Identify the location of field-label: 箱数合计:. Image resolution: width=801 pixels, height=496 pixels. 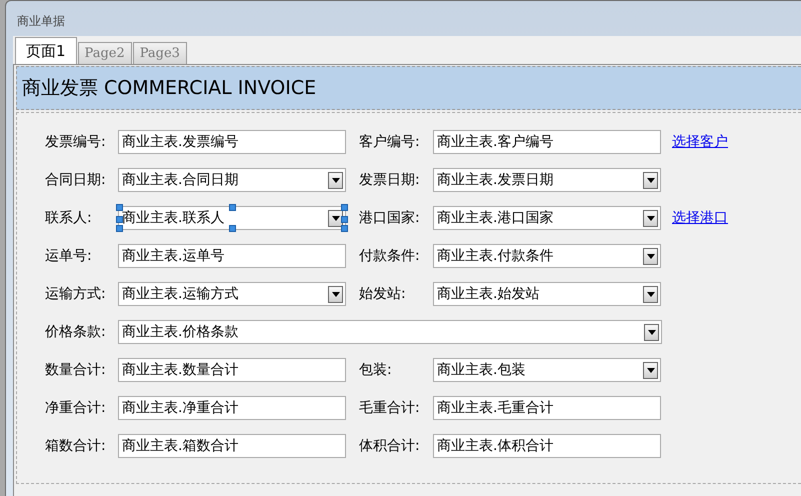
(76, 446).